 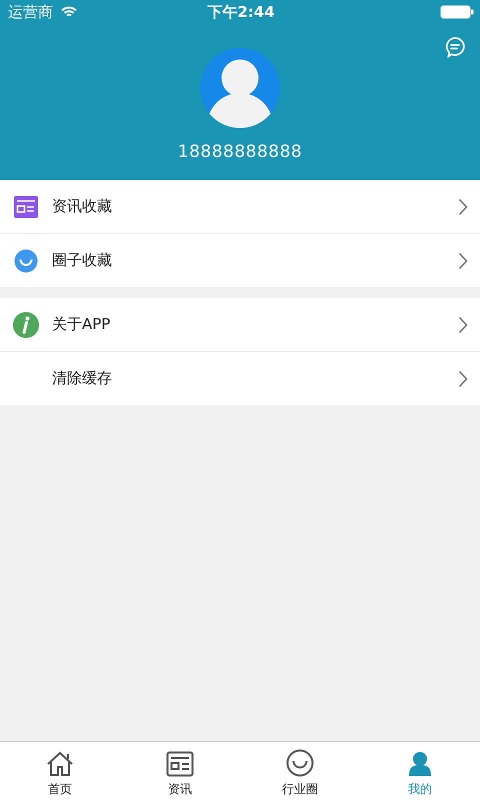 What do you see at coordinates (82, 324) in the screenshot?
I see `menu-label: 关于APP` at bounding box center [82, 324].